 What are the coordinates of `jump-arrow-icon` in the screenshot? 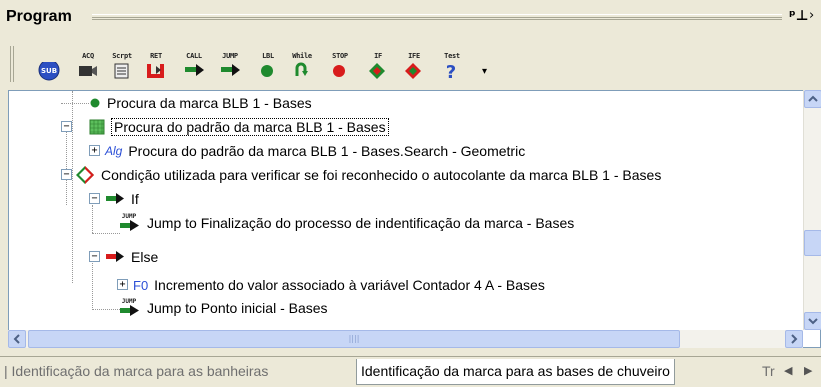 It's located at (230, 70).